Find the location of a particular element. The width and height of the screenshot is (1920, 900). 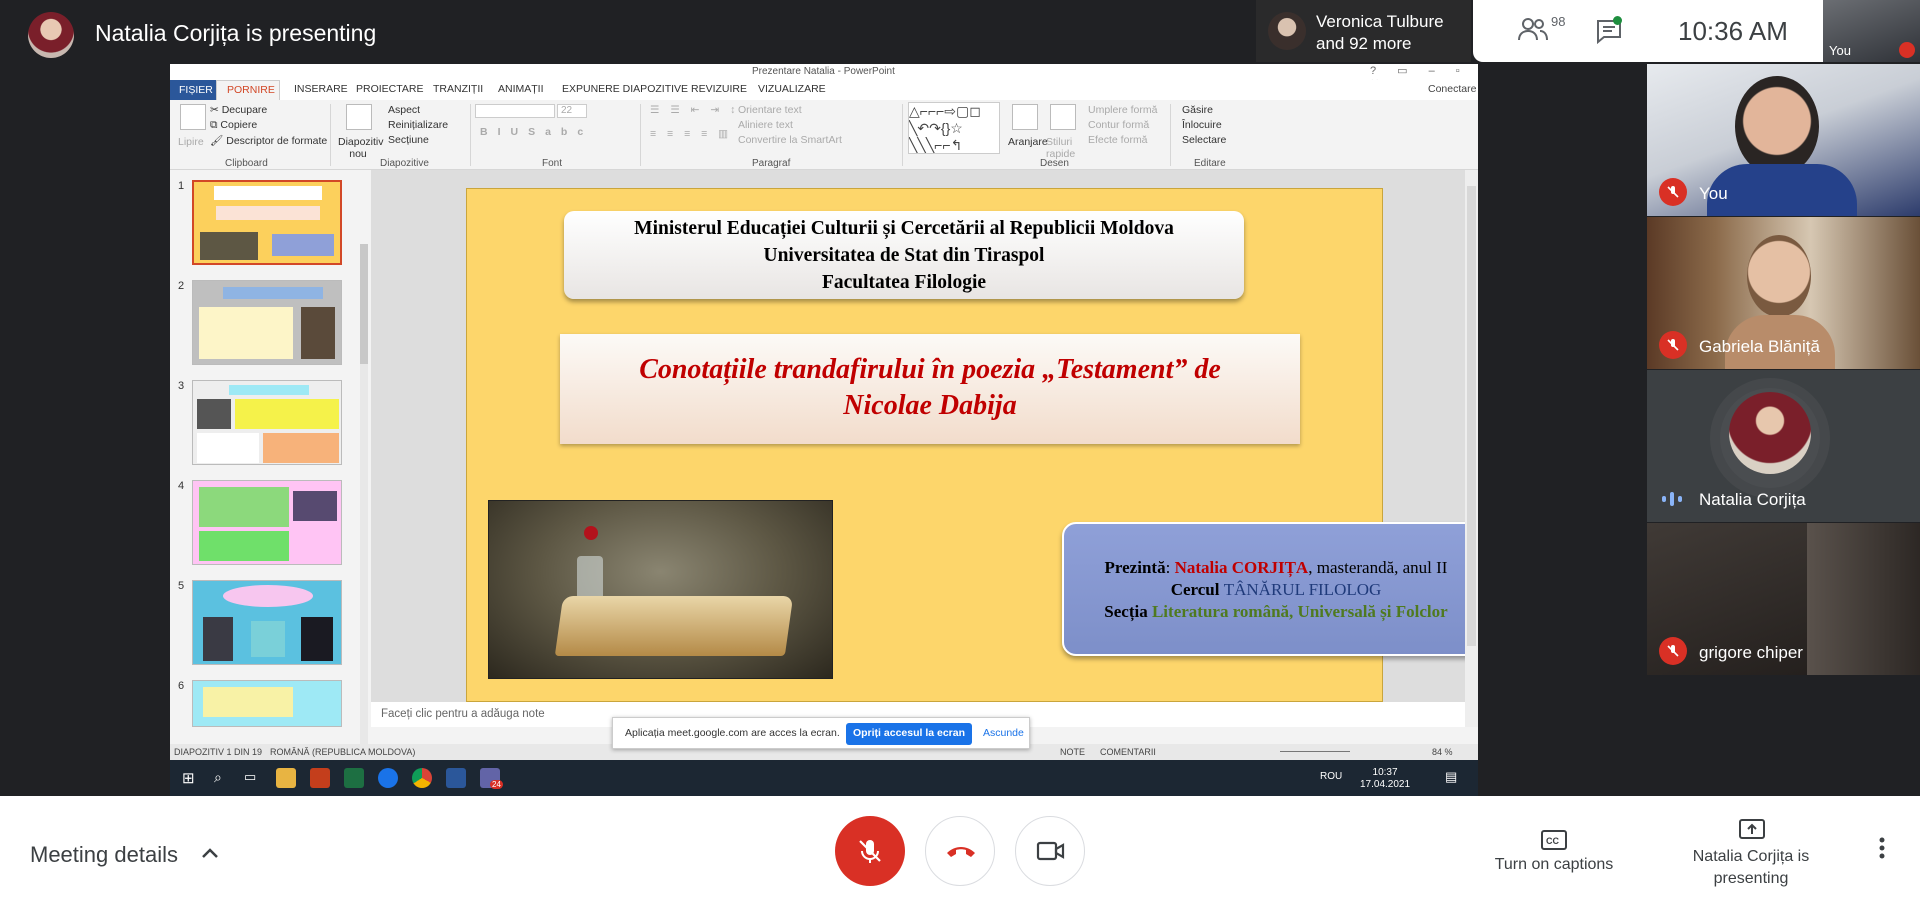

system-clock: 10:37 17.04.2021 is located at coordinates (1385, 779).